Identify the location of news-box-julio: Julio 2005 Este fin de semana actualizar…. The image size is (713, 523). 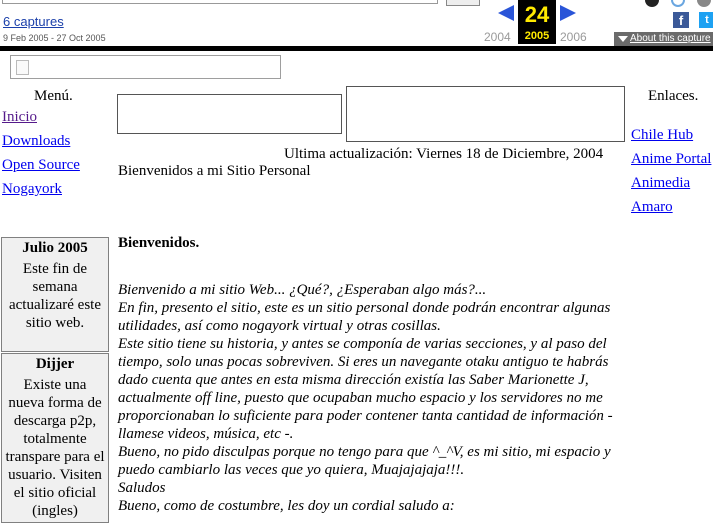
(55, 294).